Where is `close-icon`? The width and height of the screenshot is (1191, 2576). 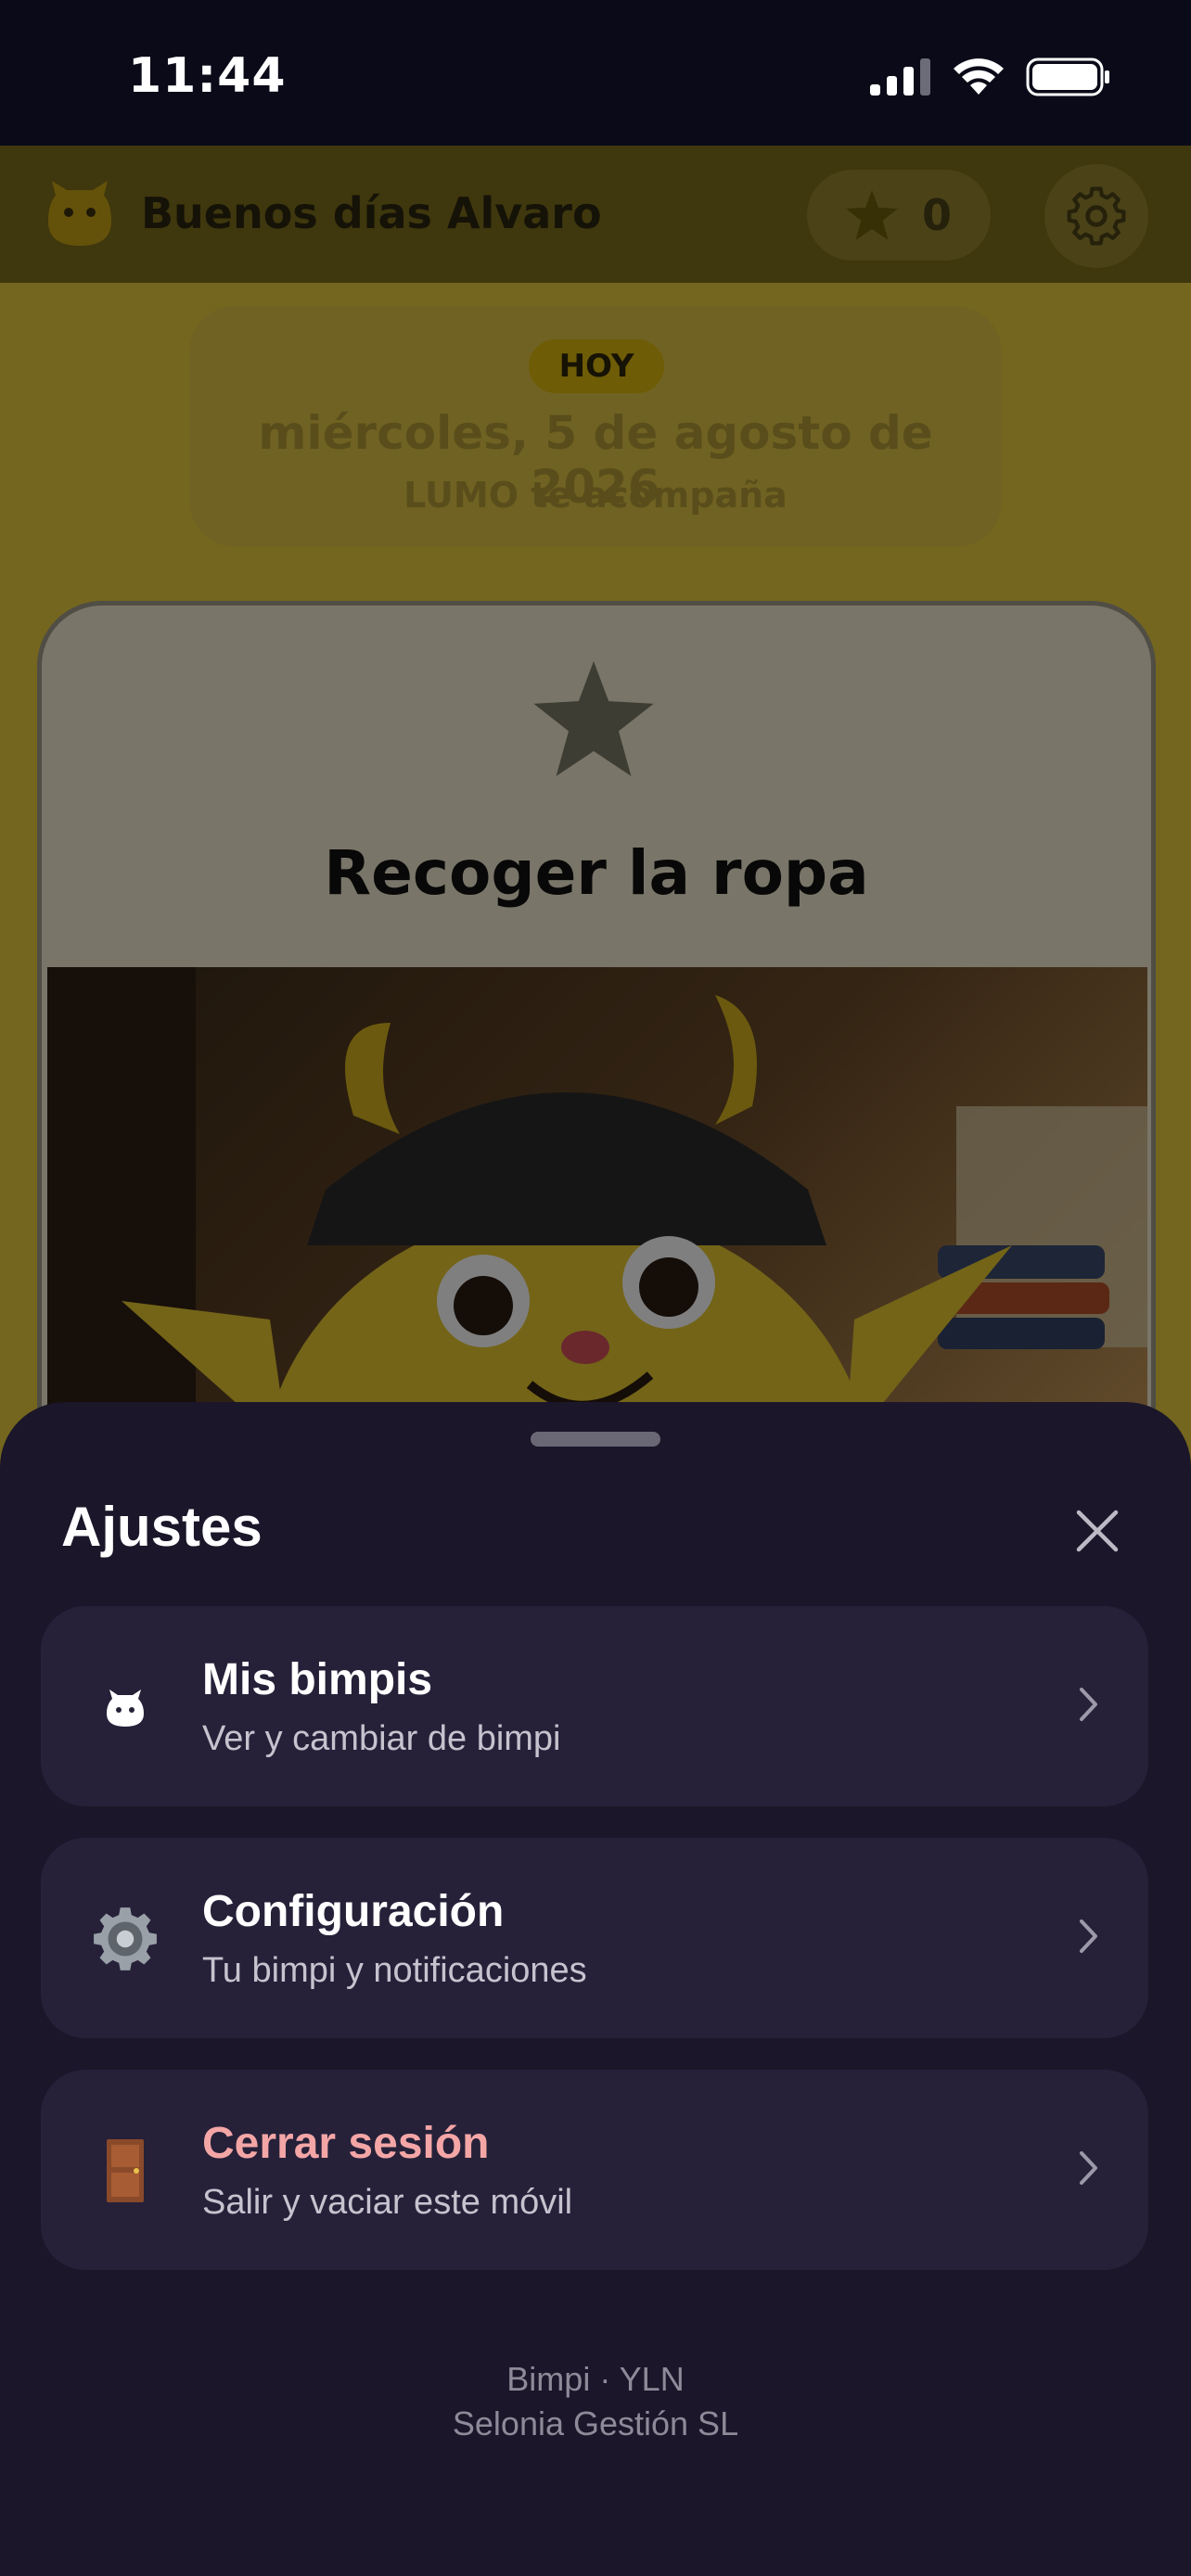 close-icon is located at coordinates (1097, 1531).